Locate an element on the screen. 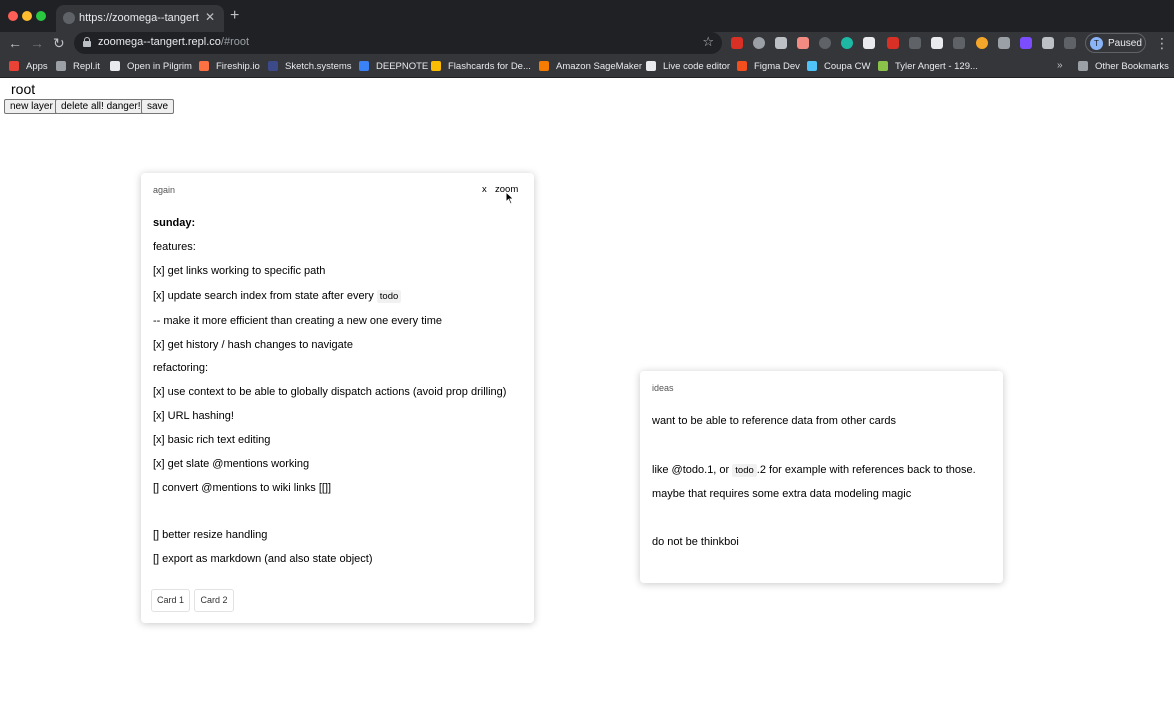 Image resolution: width=1174 pixels, height=720 pixels. card-text-line: [x] basic rich text editing is located at coordinates (212, 440).